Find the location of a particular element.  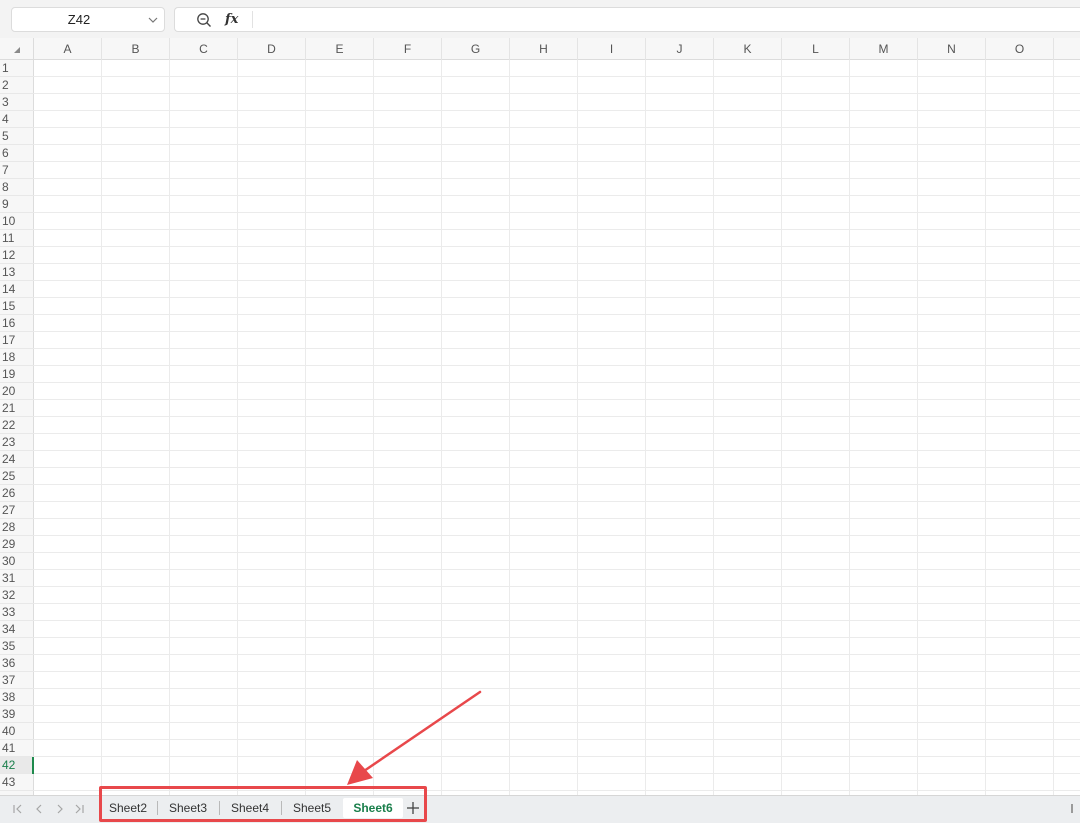

column-header-d: D is located at coordinates (272, 49).